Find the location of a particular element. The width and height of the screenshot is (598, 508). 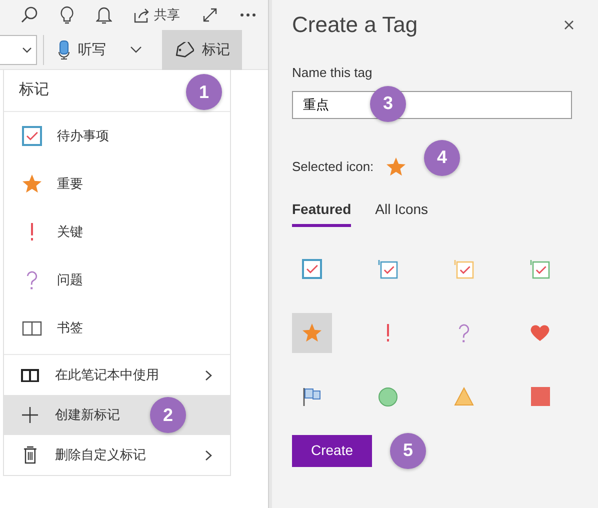

selected-icon-label: Selected icon: is located at coordinates (333, 167).